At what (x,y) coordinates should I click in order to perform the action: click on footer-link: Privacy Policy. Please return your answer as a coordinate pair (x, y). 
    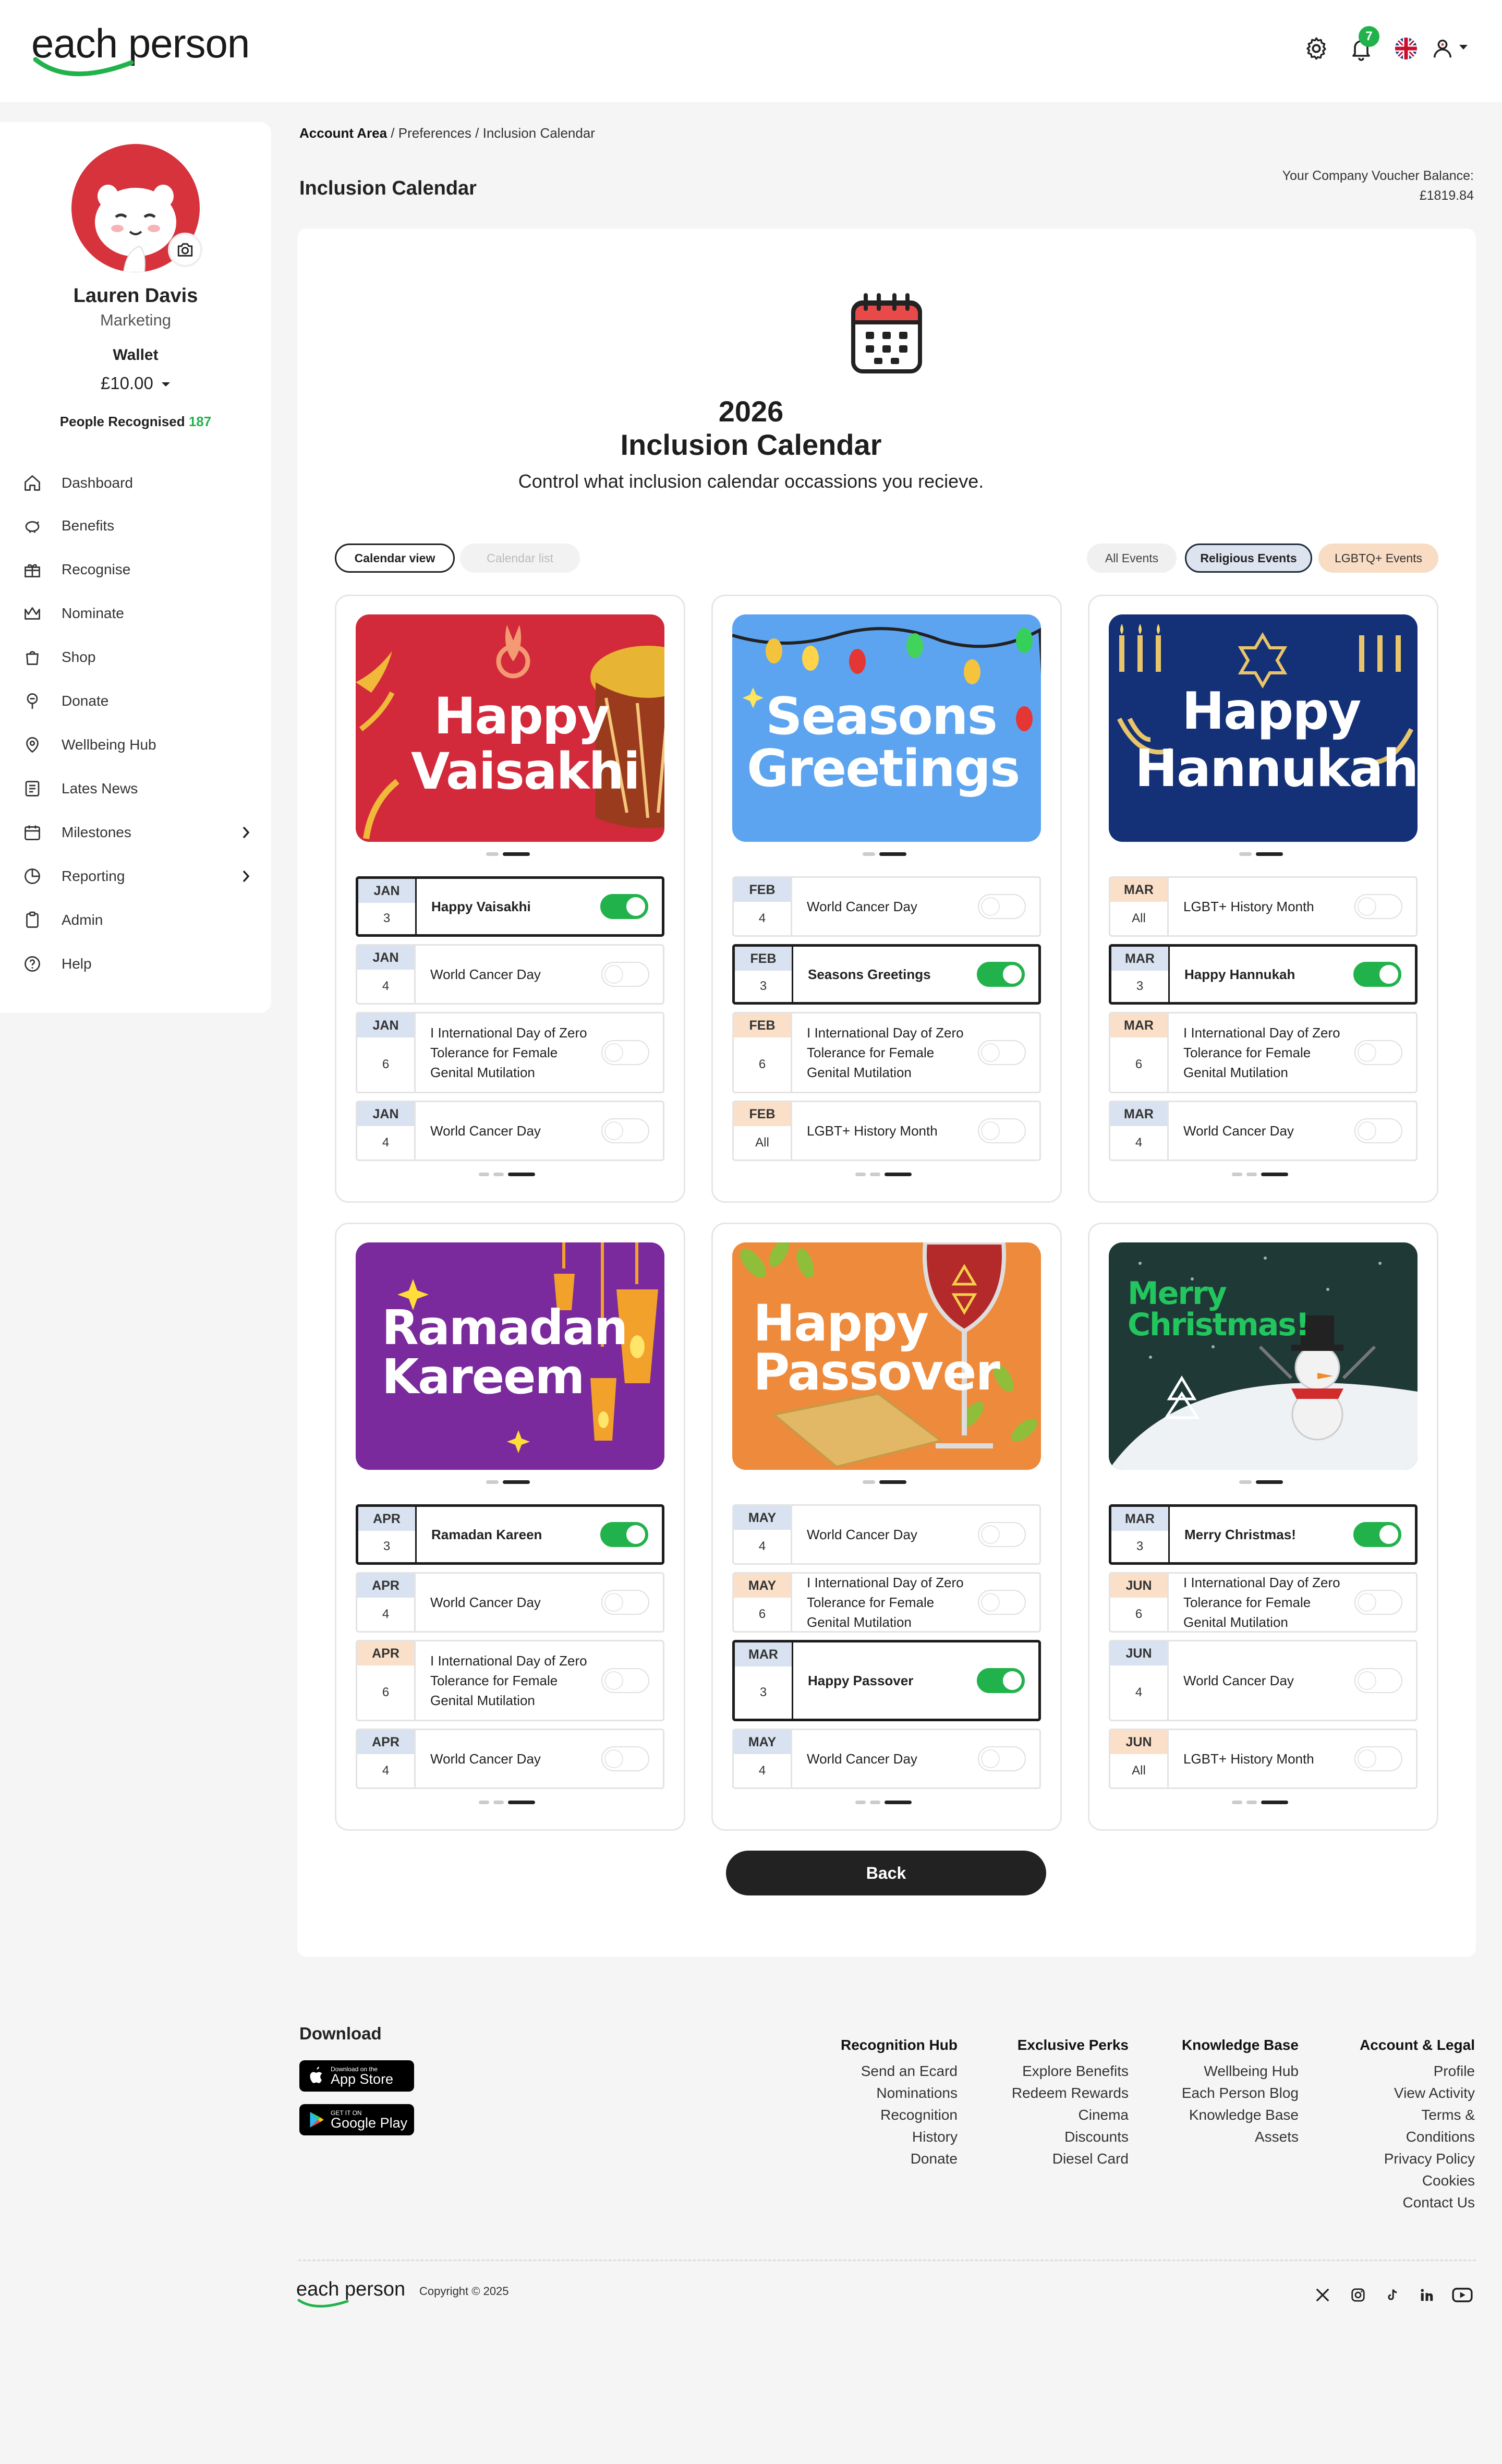
    Looking at the image, I should click on (1366, 2159).